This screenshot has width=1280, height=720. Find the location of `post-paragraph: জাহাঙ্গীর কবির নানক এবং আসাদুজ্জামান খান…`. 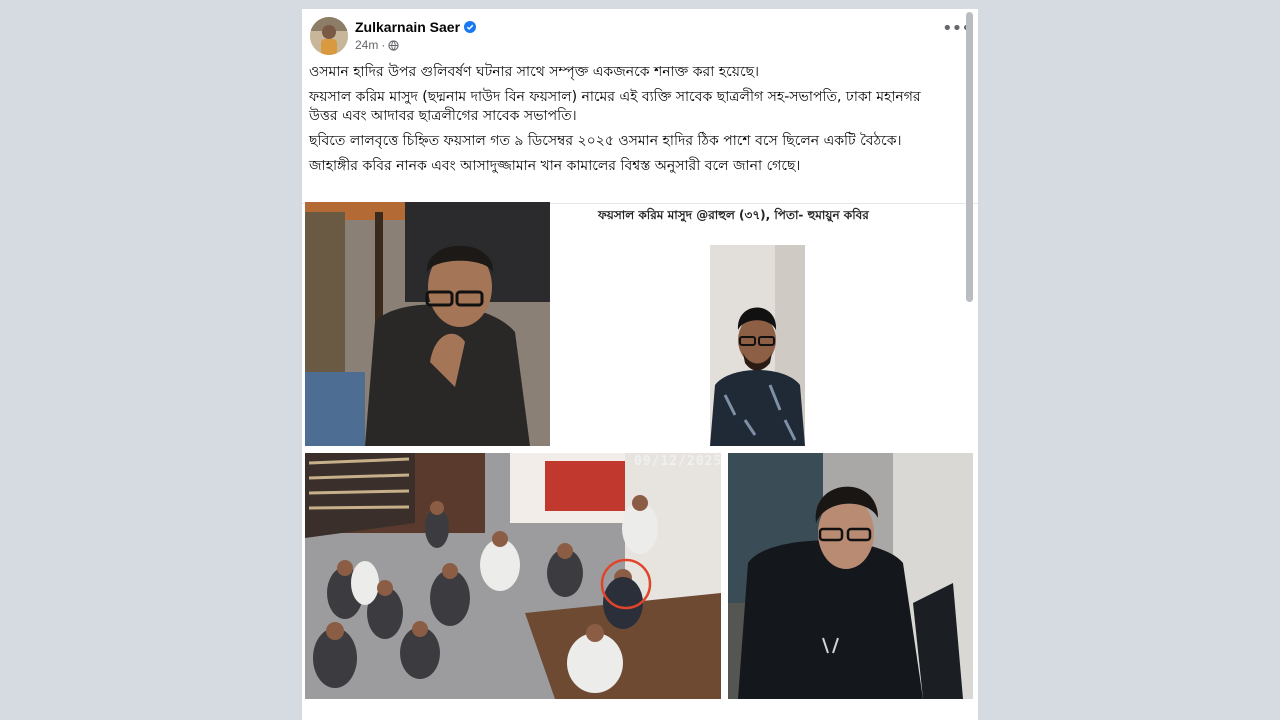

post-paragraph: জাহাঙ্গীর কবির নানক এবং আসাদুজ্জামান খান… is located at coordinates (555, 166).